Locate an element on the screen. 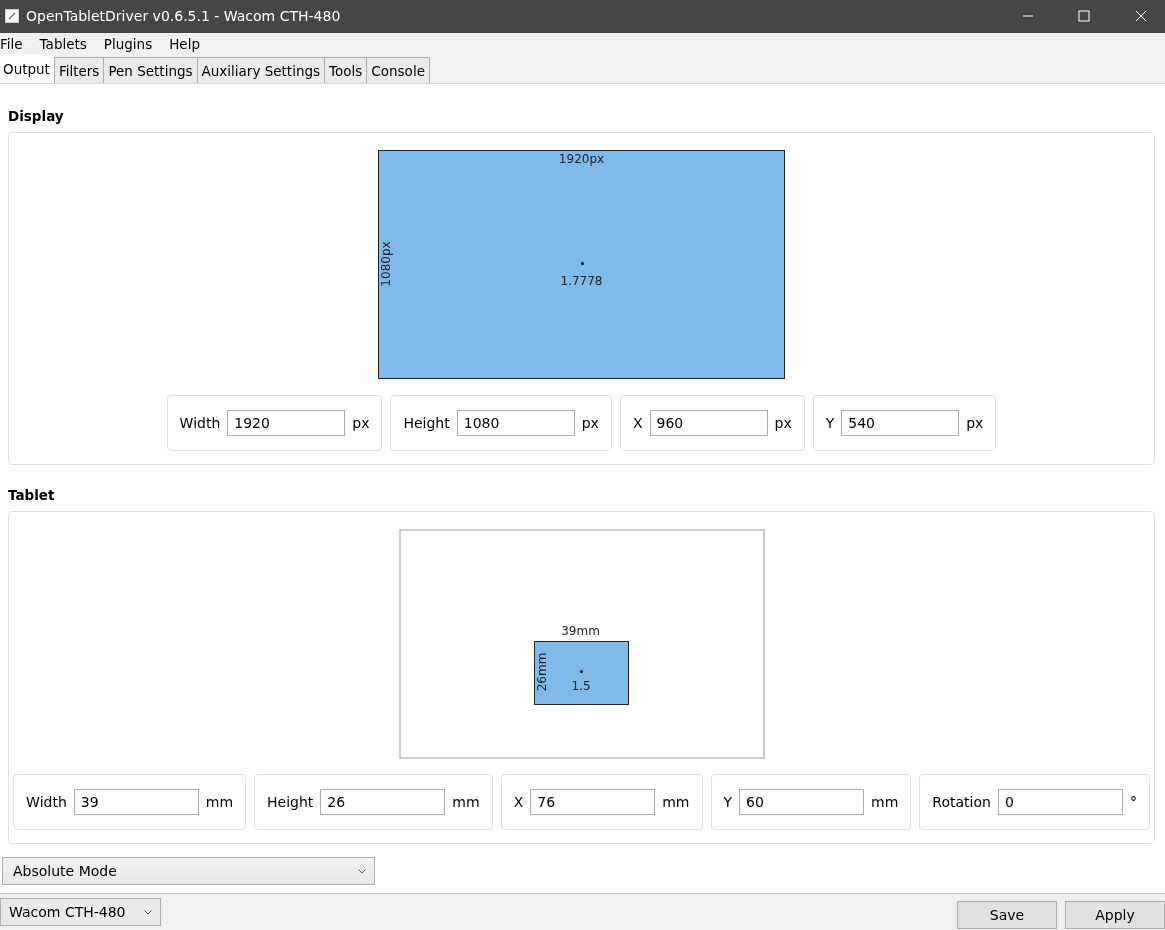 The width and height of the screenshot is (1165, 930). action-button: Apply is located at coordinates (1115, 915).